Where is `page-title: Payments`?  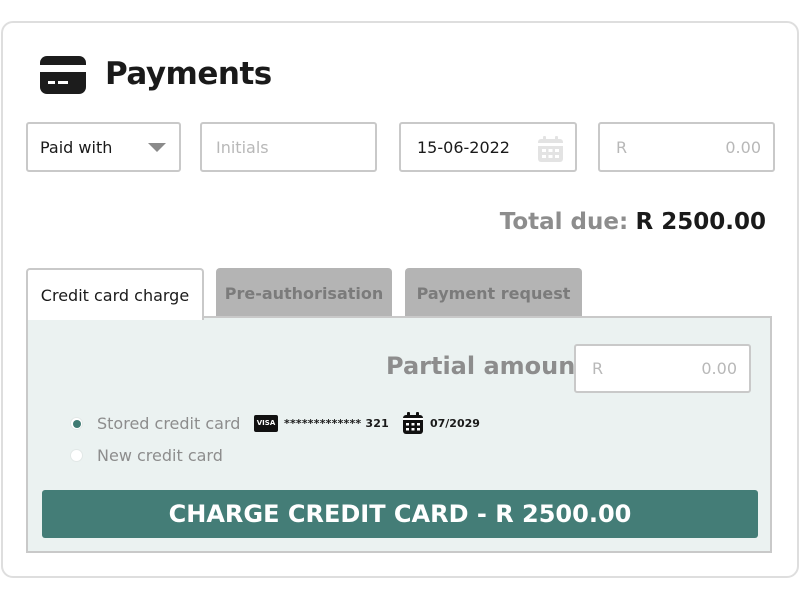 page-title: Payments is located at coordinates (188, 74).